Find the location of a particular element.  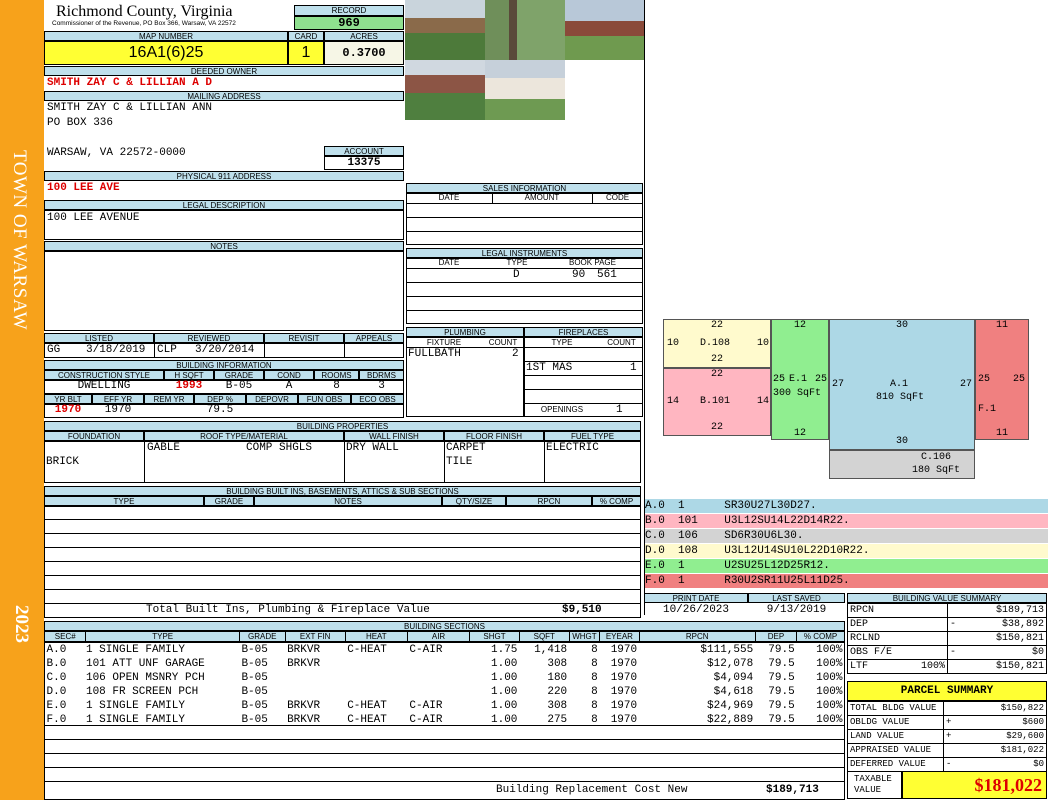

floor-finish-1: CARPET is located at coordinates (466, 448).